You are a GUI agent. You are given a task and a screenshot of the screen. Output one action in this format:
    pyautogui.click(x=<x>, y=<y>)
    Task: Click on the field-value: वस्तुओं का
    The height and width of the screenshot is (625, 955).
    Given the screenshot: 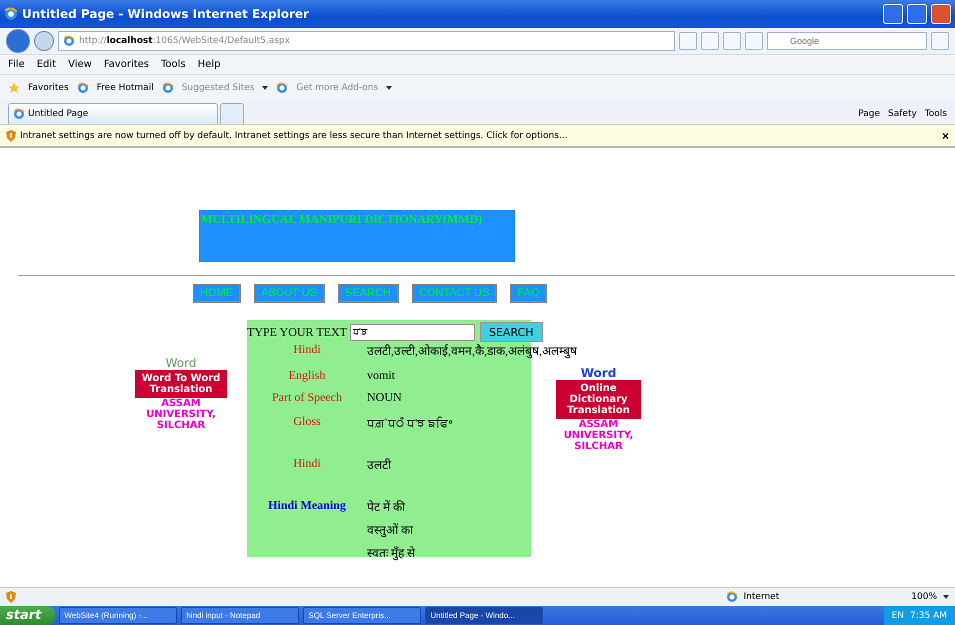 What is the action you would take?
    pyautogui.click(x=390, y=530)
    